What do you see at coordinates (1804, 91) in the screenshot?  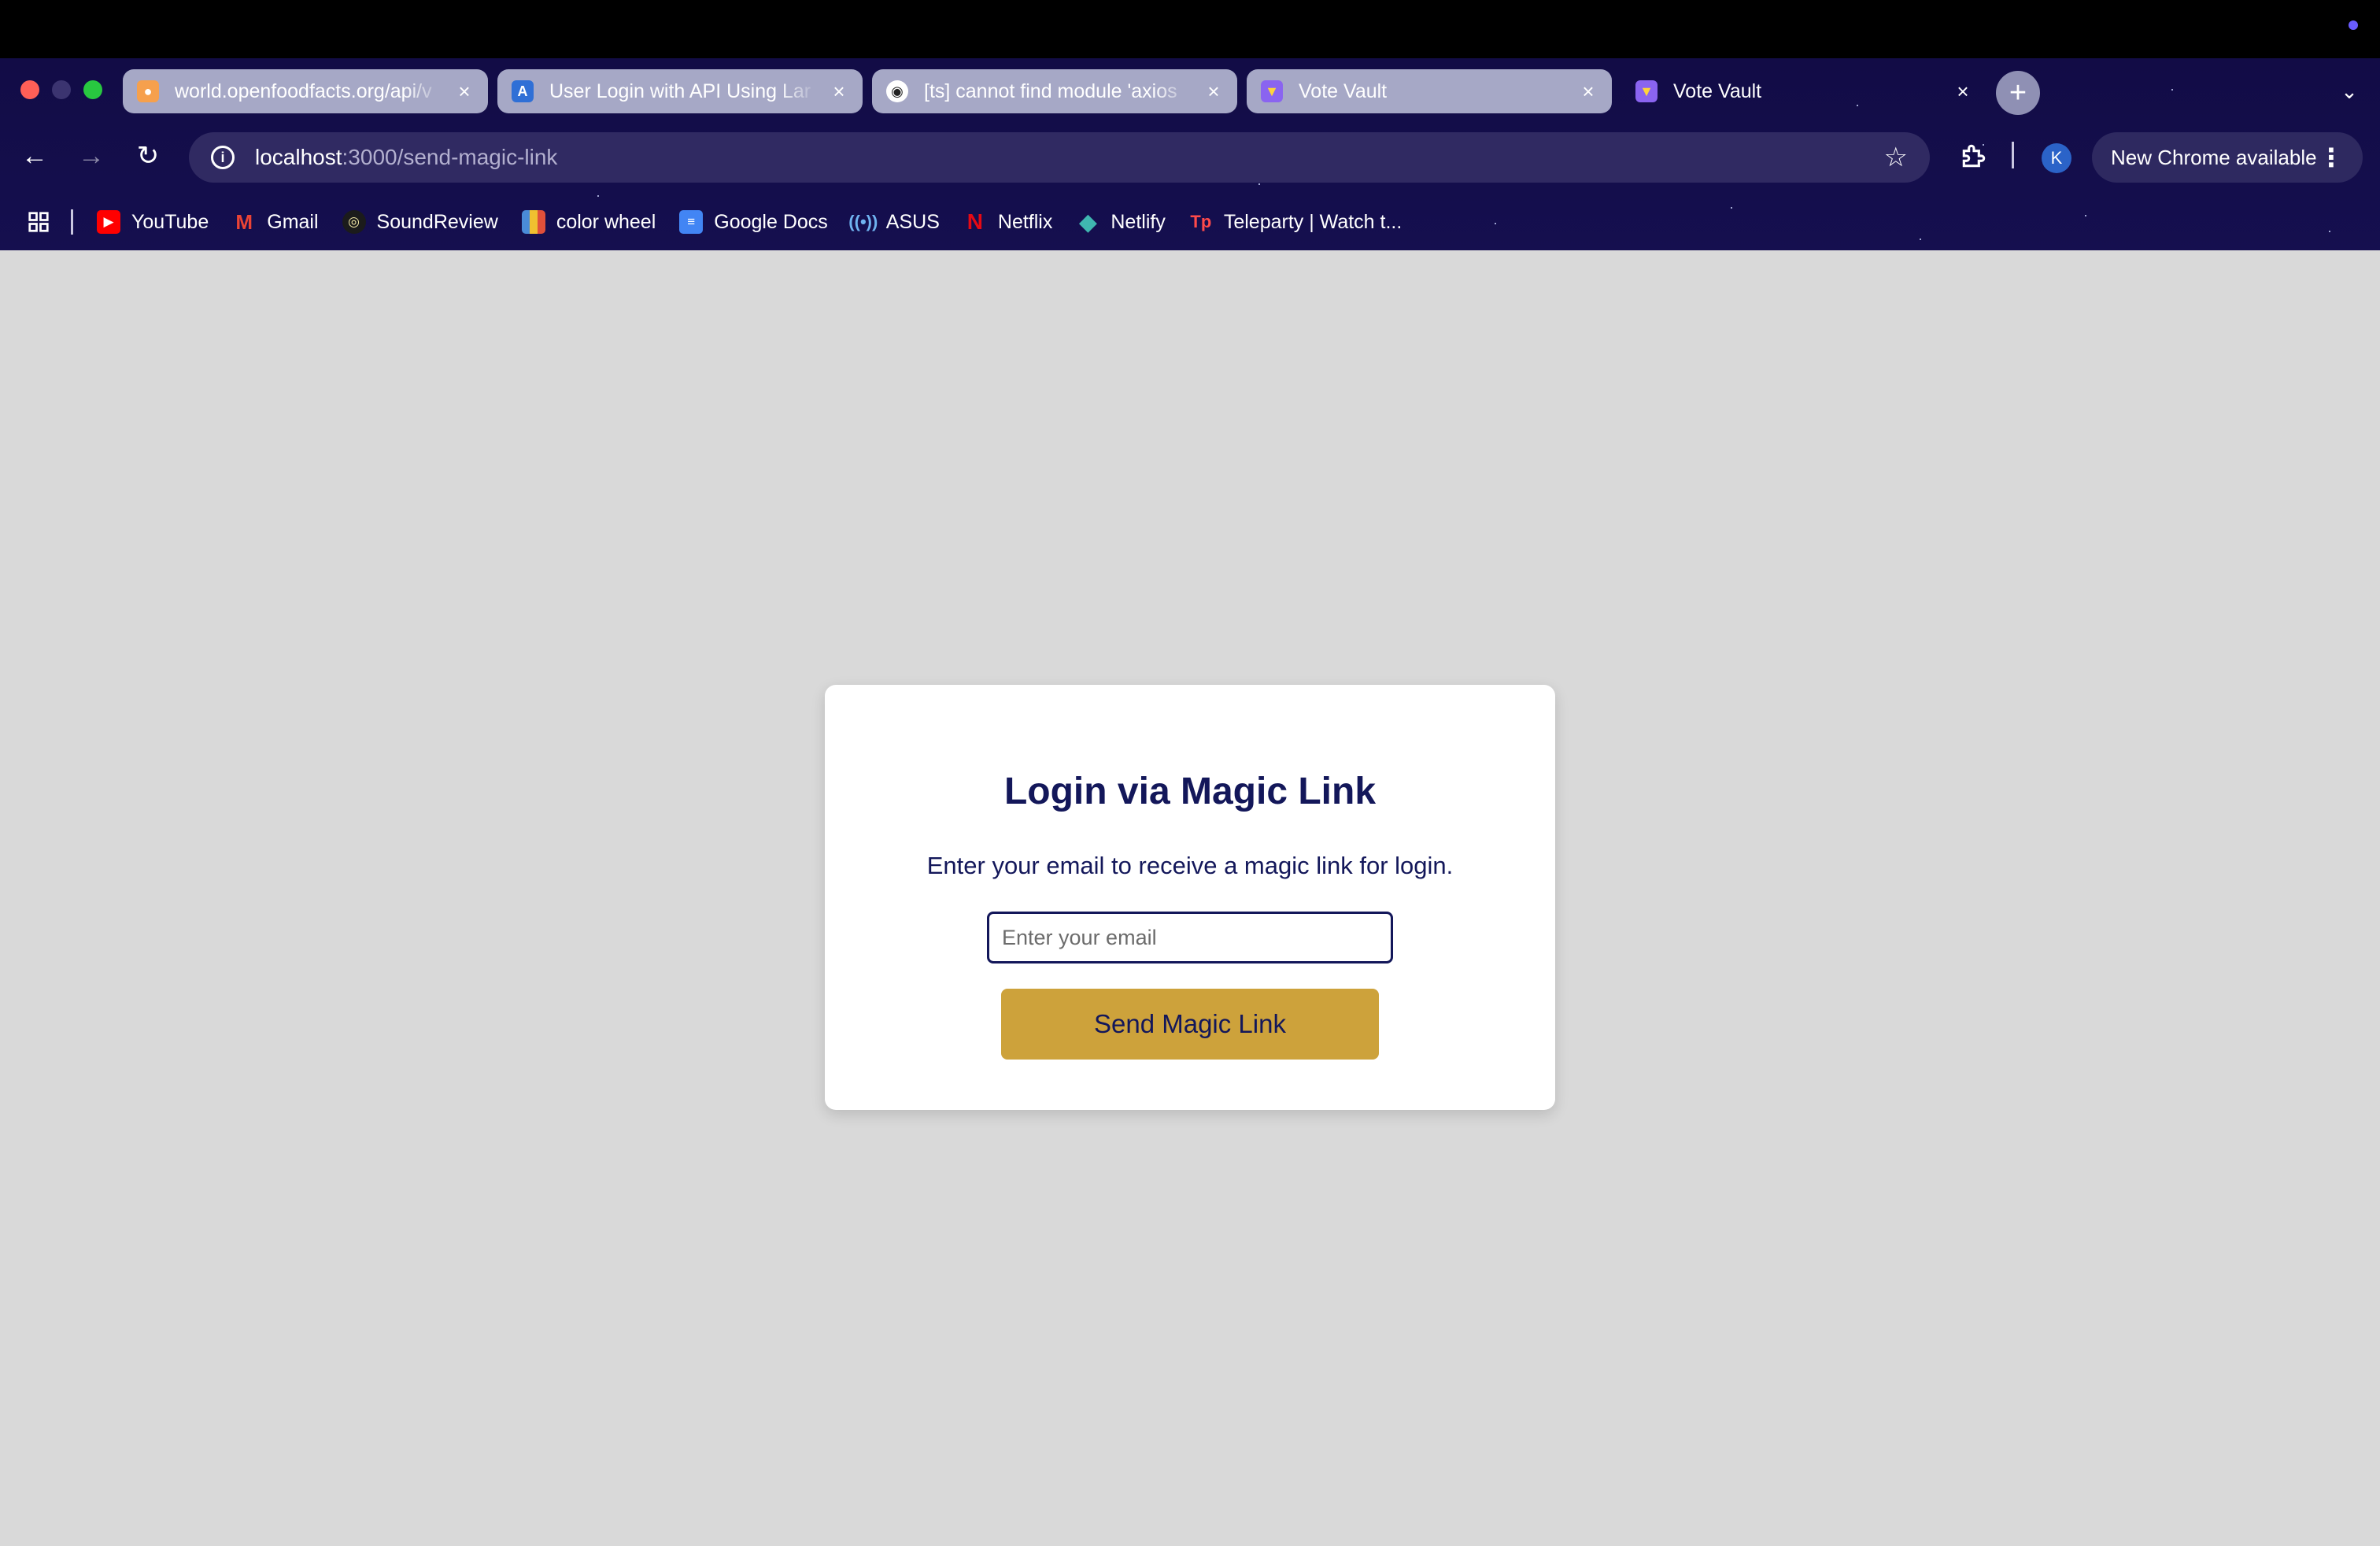 I see `tab-vote-vault-active: ▼ Vote Vault ×` at bounding box center [1804, 91].